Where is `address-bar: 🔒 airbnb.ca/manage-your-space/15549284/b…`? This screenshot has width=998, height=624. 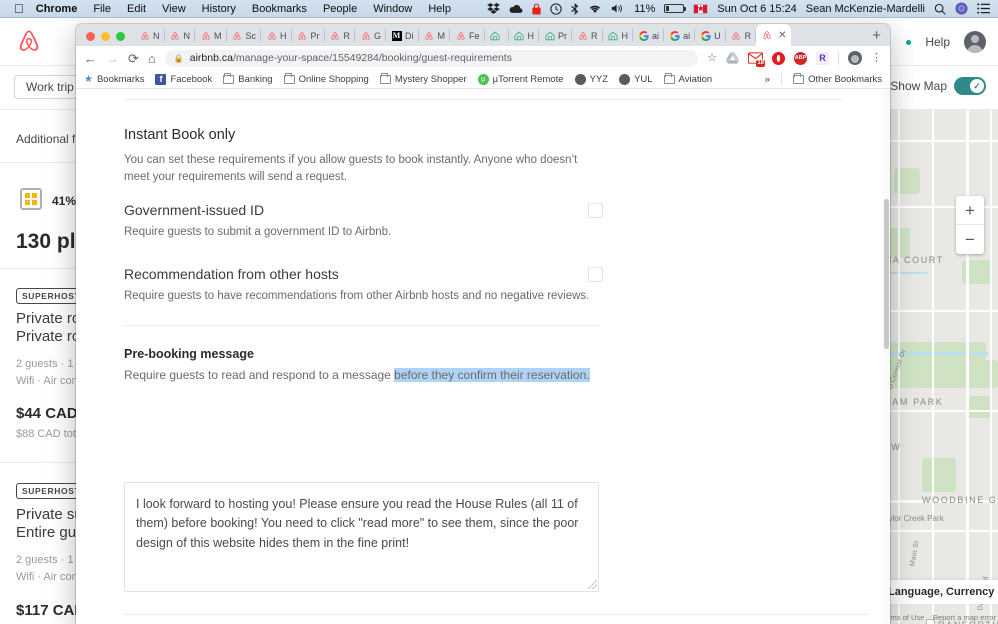
address-bar: 🔒 airbnb.ca/manage-your-space/15549284/b… is located at coordinates (431, 58).